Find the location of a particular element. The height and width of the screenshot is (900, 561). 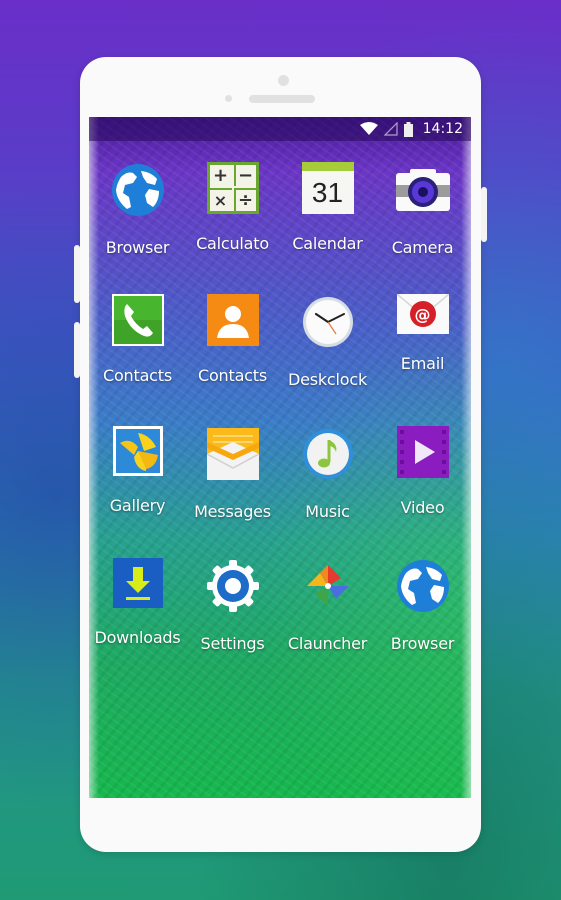

battery-icon is located at coordinates (408, 129).